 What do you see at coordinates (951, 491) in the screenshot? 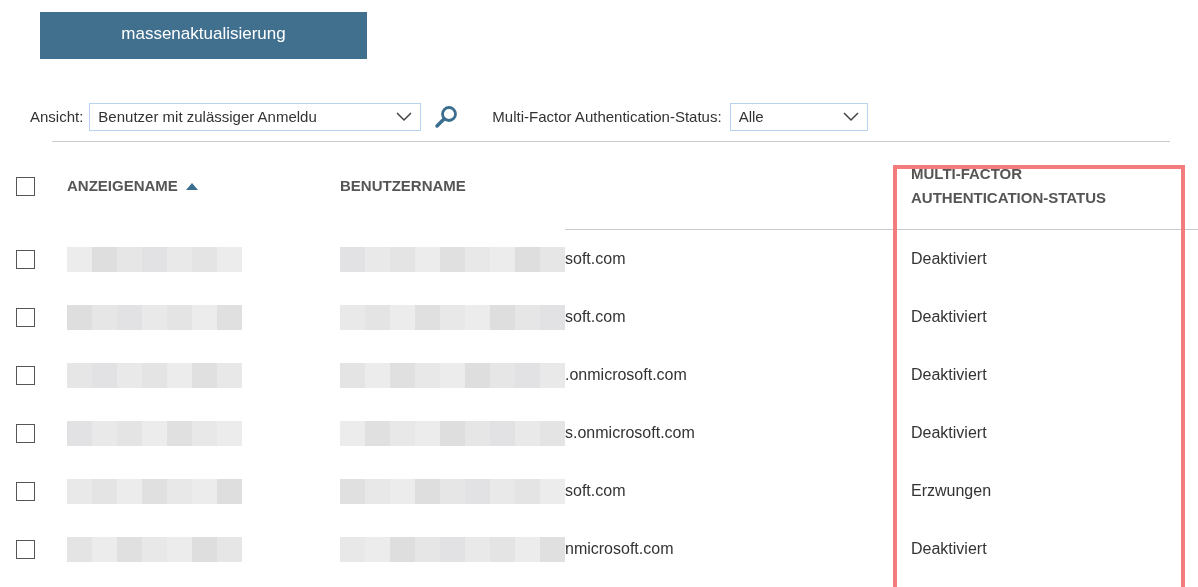
I see `table-cell-text: Erzwungen` at bounding box center [951, 491].